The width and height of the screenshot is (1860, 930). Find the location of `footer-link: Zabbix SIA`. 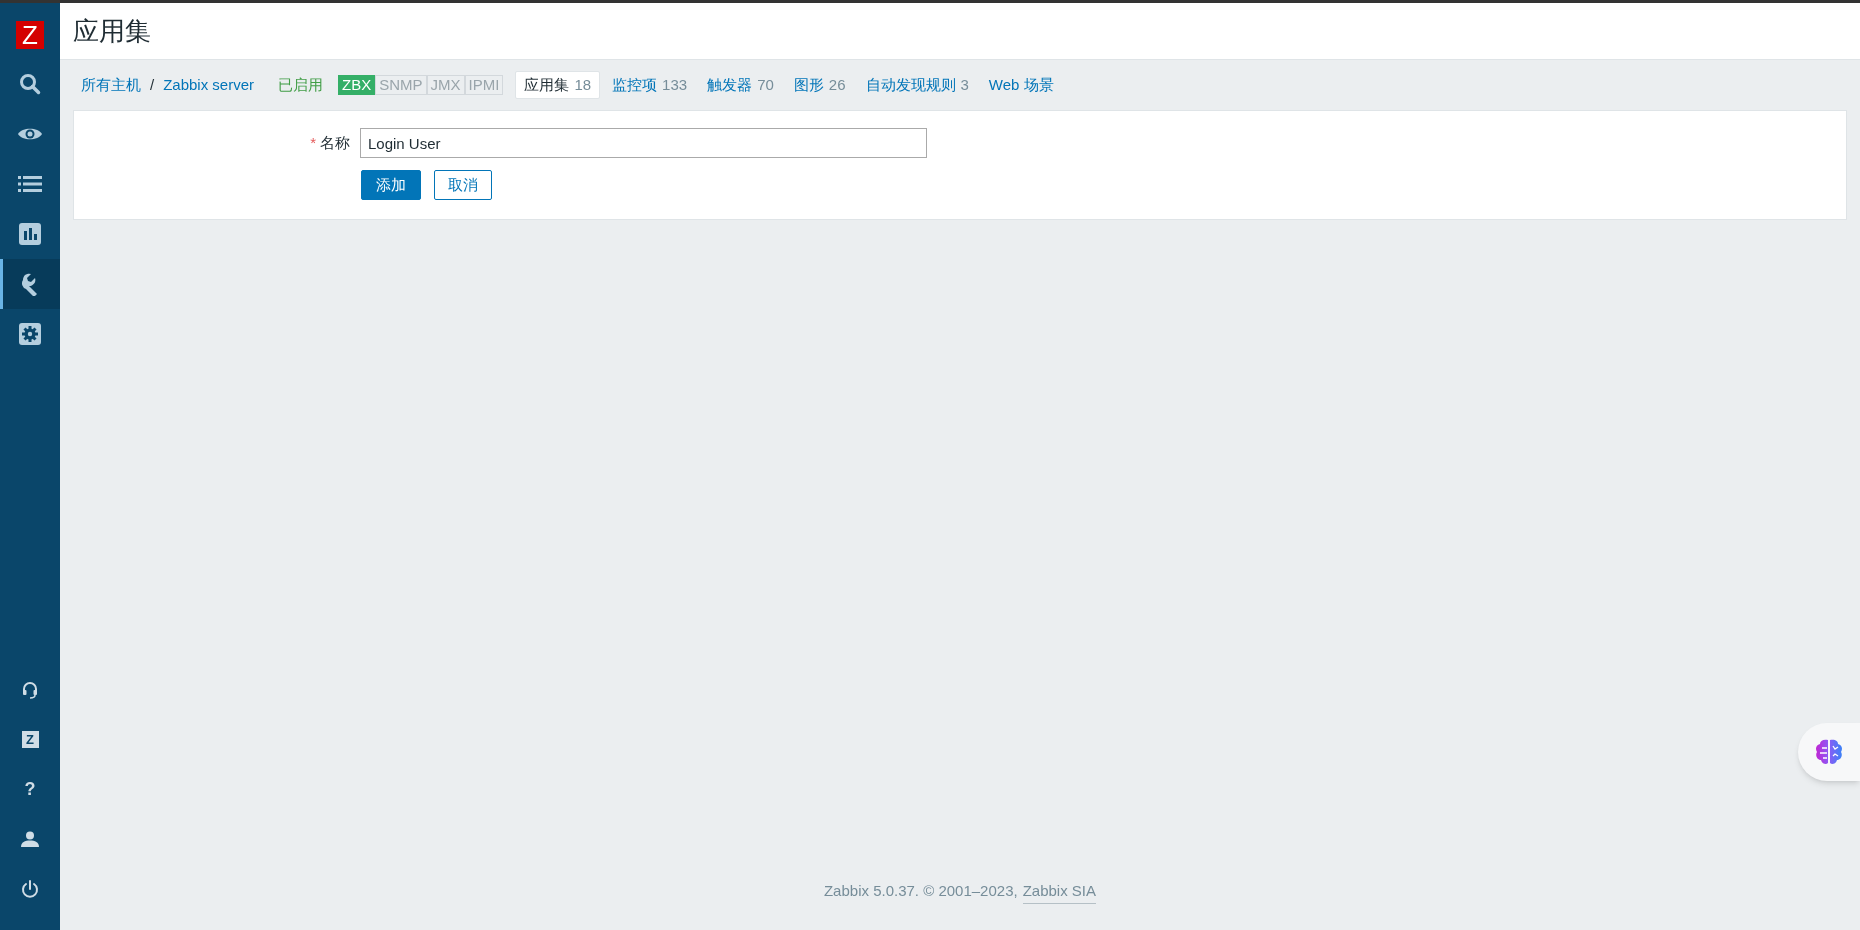

footer-link: Zabbix SIA is located at coordinates (1059, 892).